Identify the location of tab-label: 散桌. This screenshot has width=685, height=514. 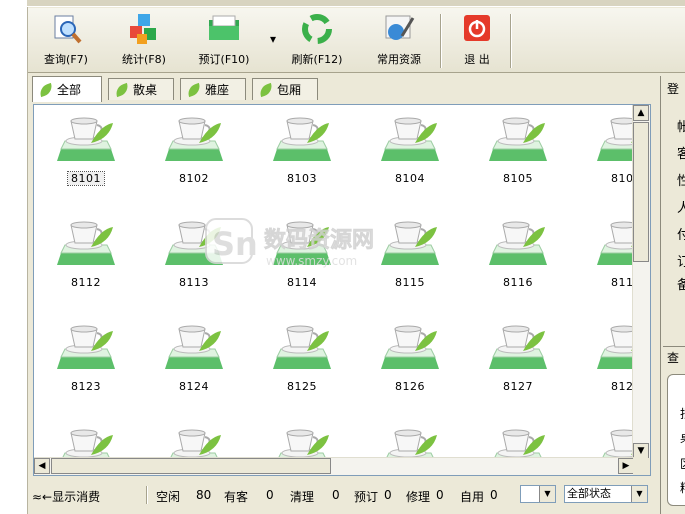
(145, 89).